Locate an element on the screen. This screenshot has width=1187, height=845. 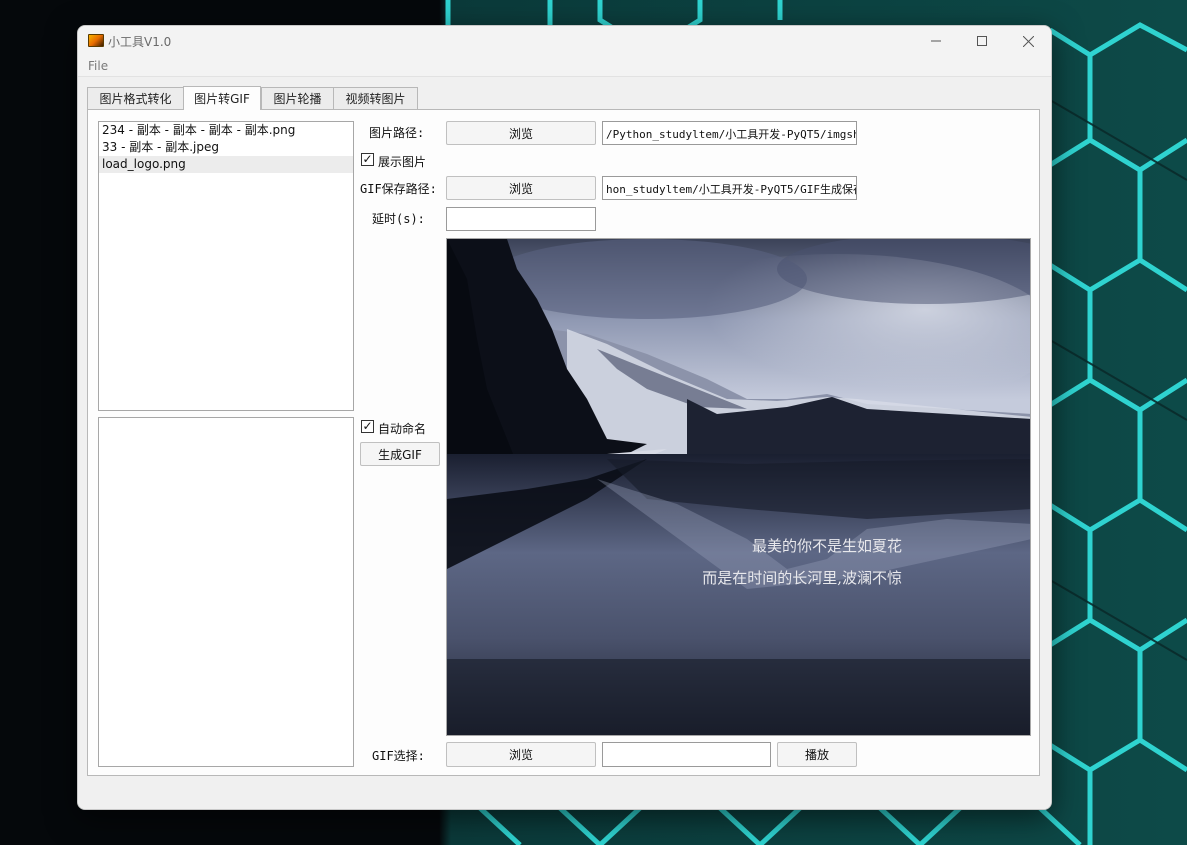
delay-input is located at coordinates (521, 219).